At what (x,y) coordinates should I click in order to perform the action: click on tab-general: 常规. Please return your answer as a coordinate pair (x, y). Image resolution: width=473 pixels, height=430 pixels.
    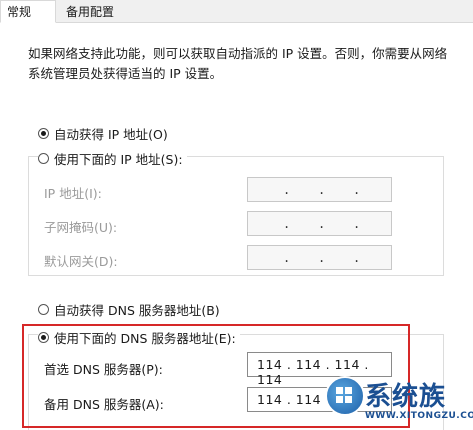
    Looking at the image, I should click on (28, 11).